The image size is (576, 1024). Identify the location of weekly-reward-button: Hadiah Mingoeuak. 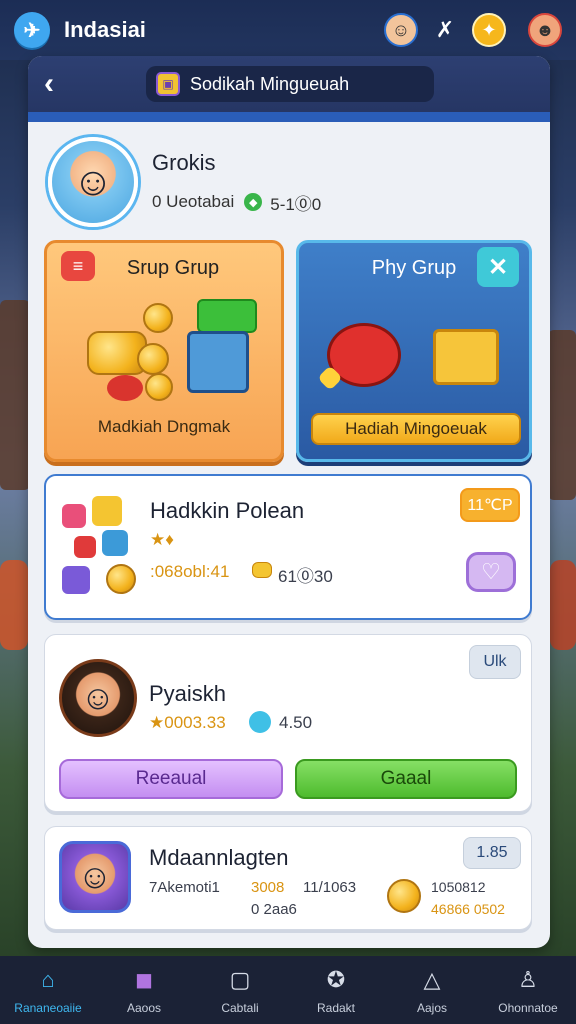
(416, 429).